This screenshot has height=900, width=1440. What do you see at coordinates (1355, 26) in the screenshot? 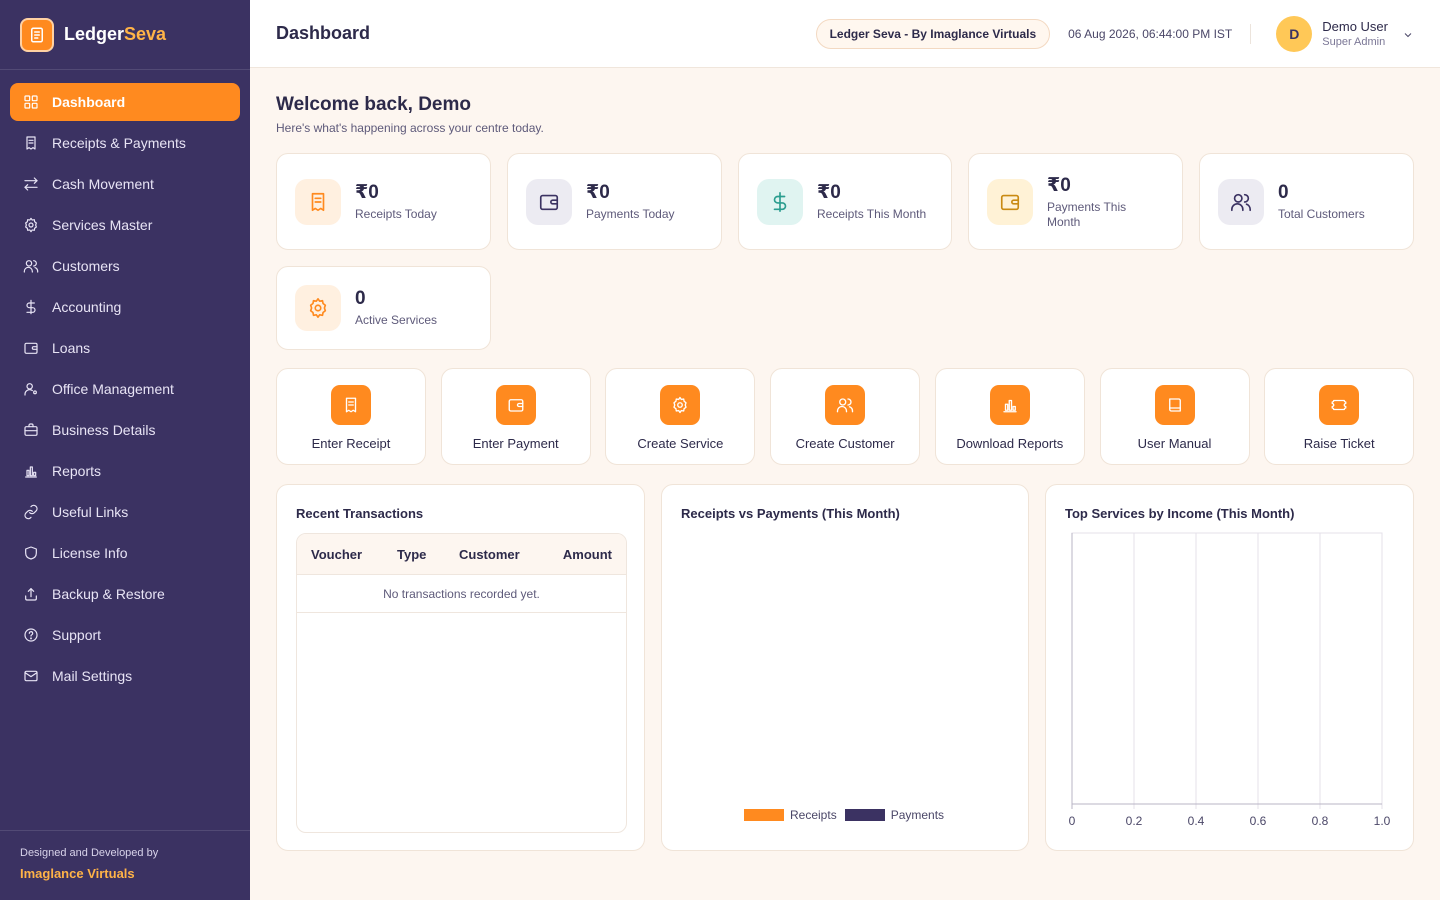
I see `user-name: Demo User` at bounding box center [1355, 26].